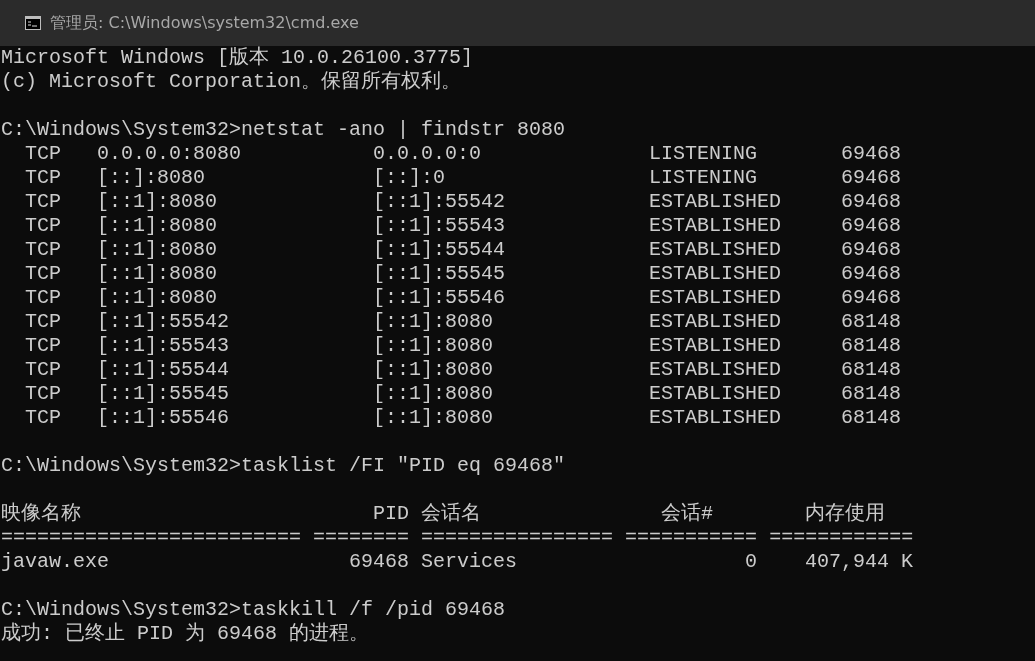 This screenshot has height=661, width=1035. Describe the element at coordinates (283, 466) in the screenshot. I see `command-line: C:\Windows\System32>tasklist /FI "PID eq 69468"` at that location.